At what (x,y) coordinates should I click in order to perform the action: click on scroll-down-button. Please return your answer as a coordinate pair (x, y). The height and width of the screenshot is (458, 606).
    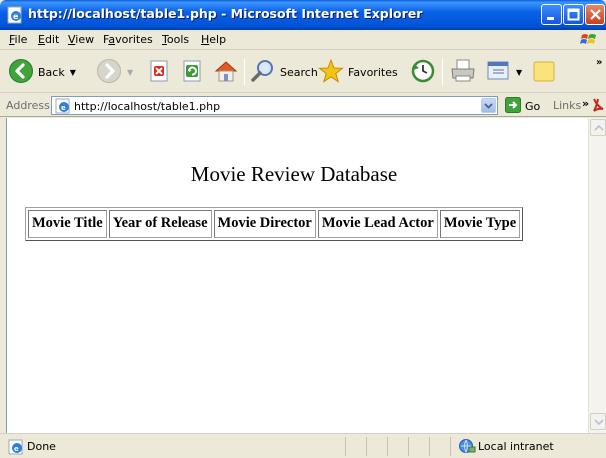
    Looking at the image, I should click on (598, 421).